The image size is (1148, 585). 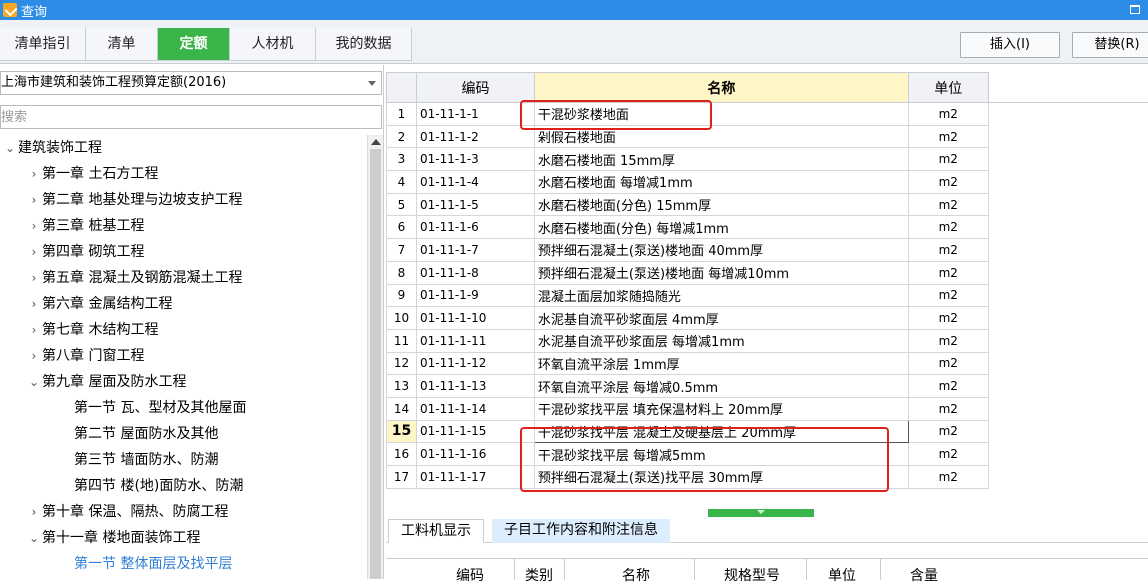 I want to click on tab-materials-display: 工料机显示, so click(x=436, y=531).